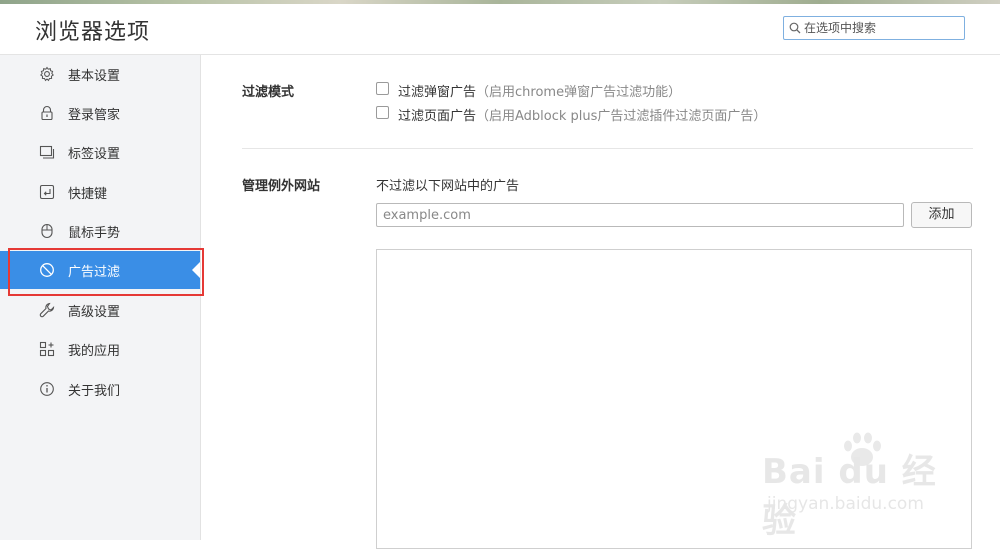 This screenshot has width=1000, height=549. Describe the element at coordinates (881, 28) in the screenshot. I see `search-input` at that location.